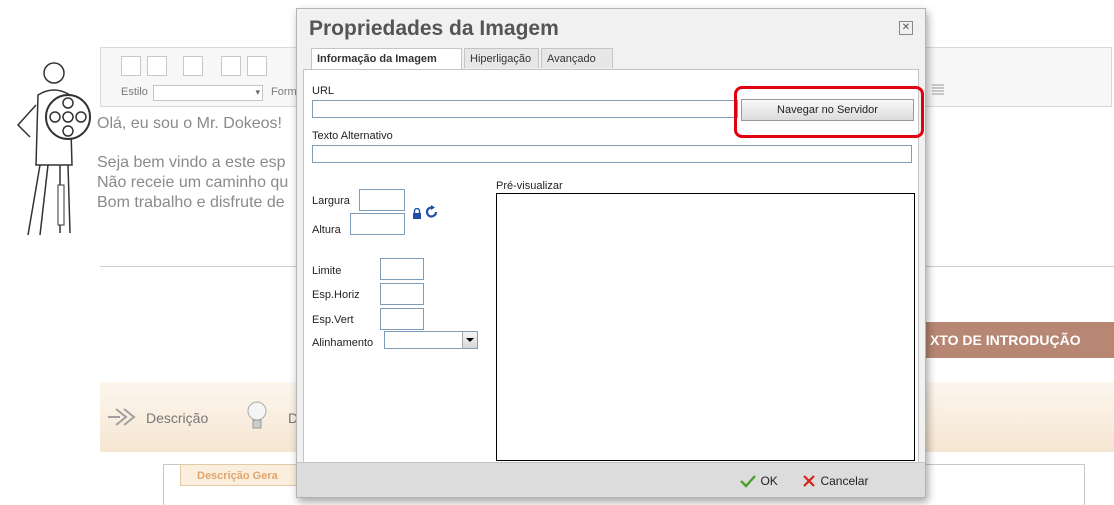  What do you see at coordinates (284, 92) in the screenshot?
I see `format-label: Form` at bounding box center [284, 92].